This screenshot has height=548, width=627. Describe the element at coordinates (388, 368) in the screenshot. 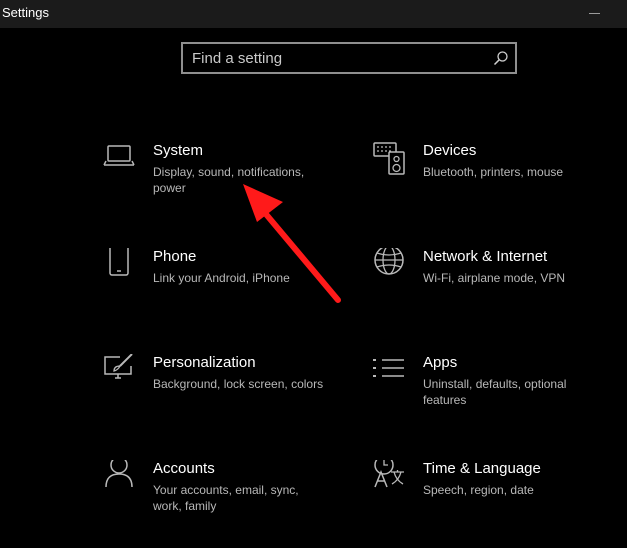

I see `apps-list-icon` at that location.